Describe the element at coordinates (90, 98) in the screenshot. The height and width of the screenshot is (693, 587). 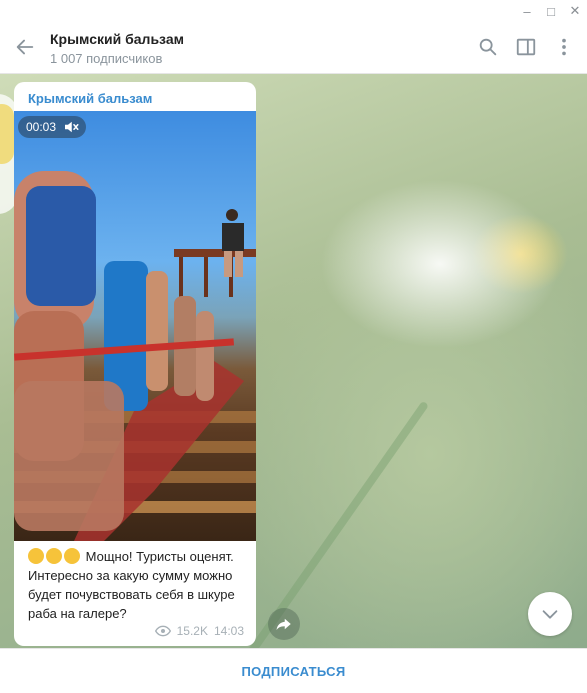
I see `message-channel-name: Крымский бальзам` at that location.